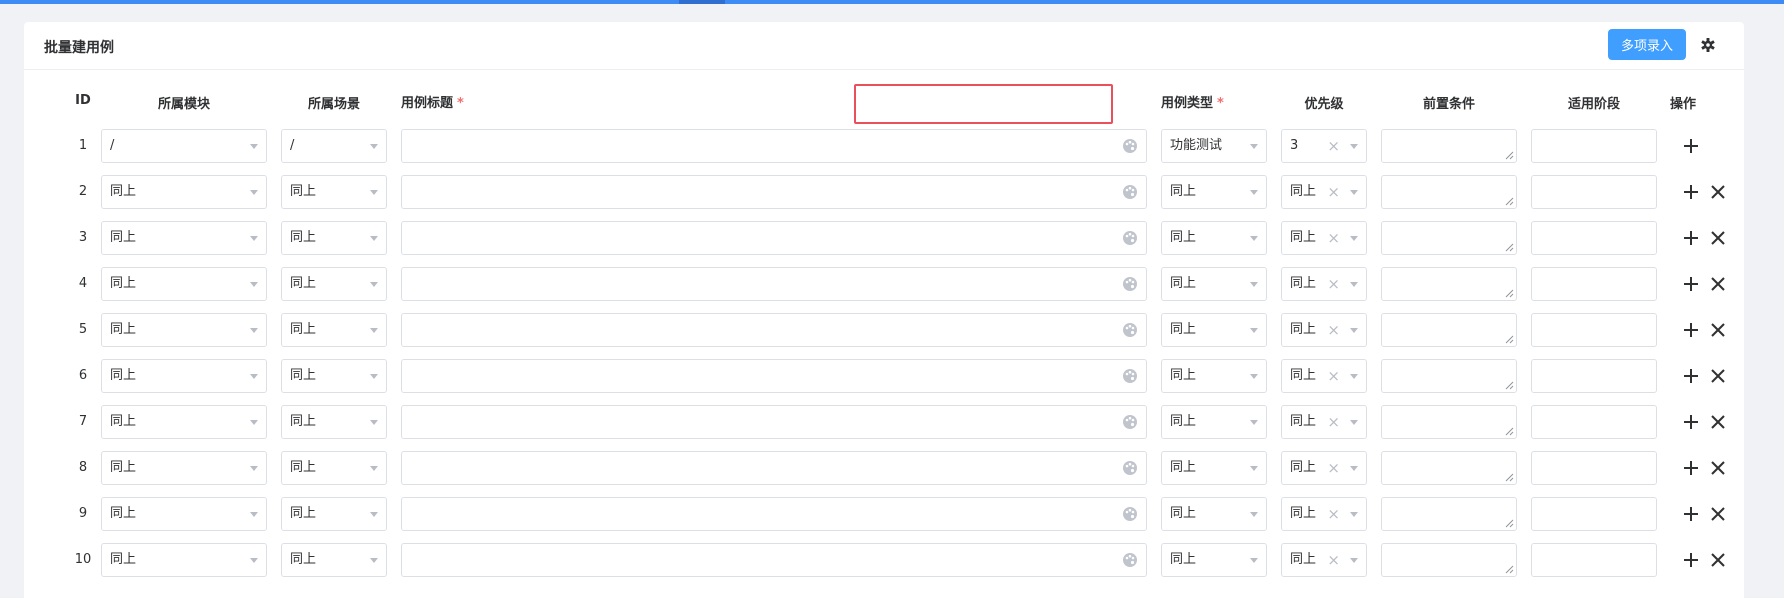 The image size is (1784, 598). I want to click on priority-select: 3 ×, so click(1324, 146).